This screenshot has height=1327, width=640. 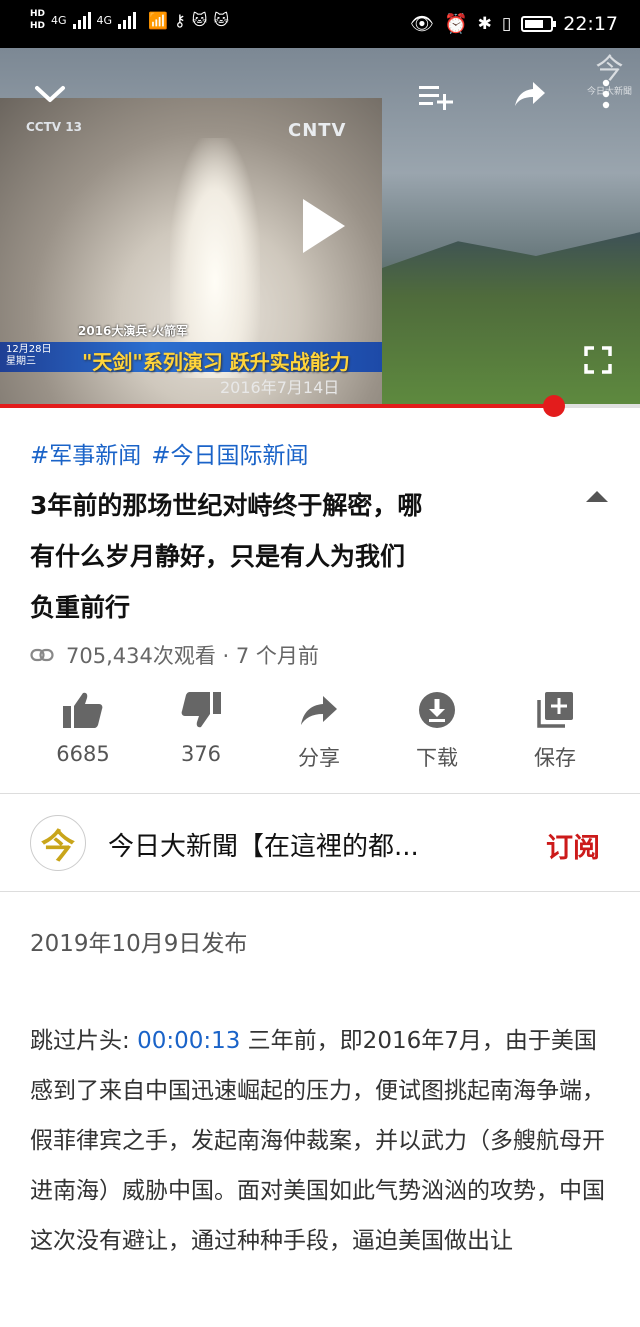 What do you see at coordinates (226, 505) in the screenshot?
I see `title-line: 3年前的那场世纪对峙终于解密，哪` at bounding box center [226, 505].